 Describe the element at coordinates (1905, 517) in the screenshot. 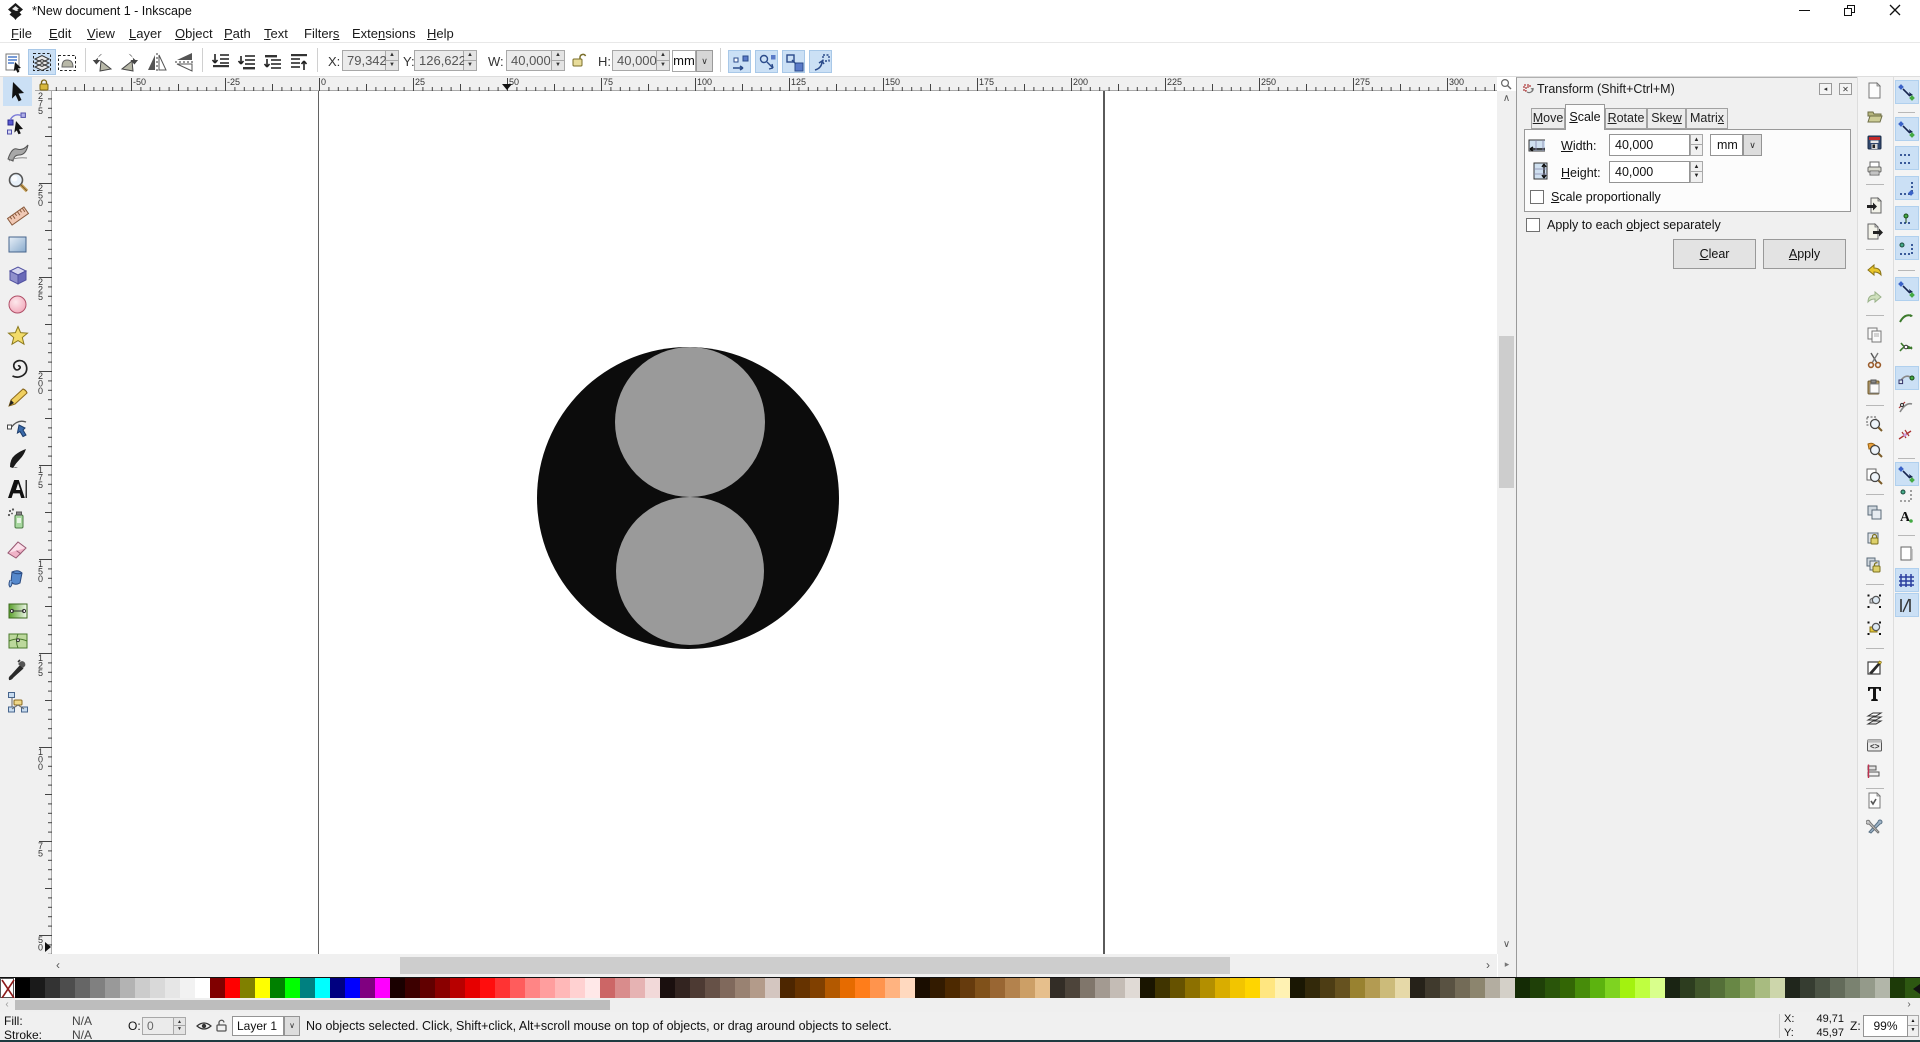

I see `svg-text: A` at that location.